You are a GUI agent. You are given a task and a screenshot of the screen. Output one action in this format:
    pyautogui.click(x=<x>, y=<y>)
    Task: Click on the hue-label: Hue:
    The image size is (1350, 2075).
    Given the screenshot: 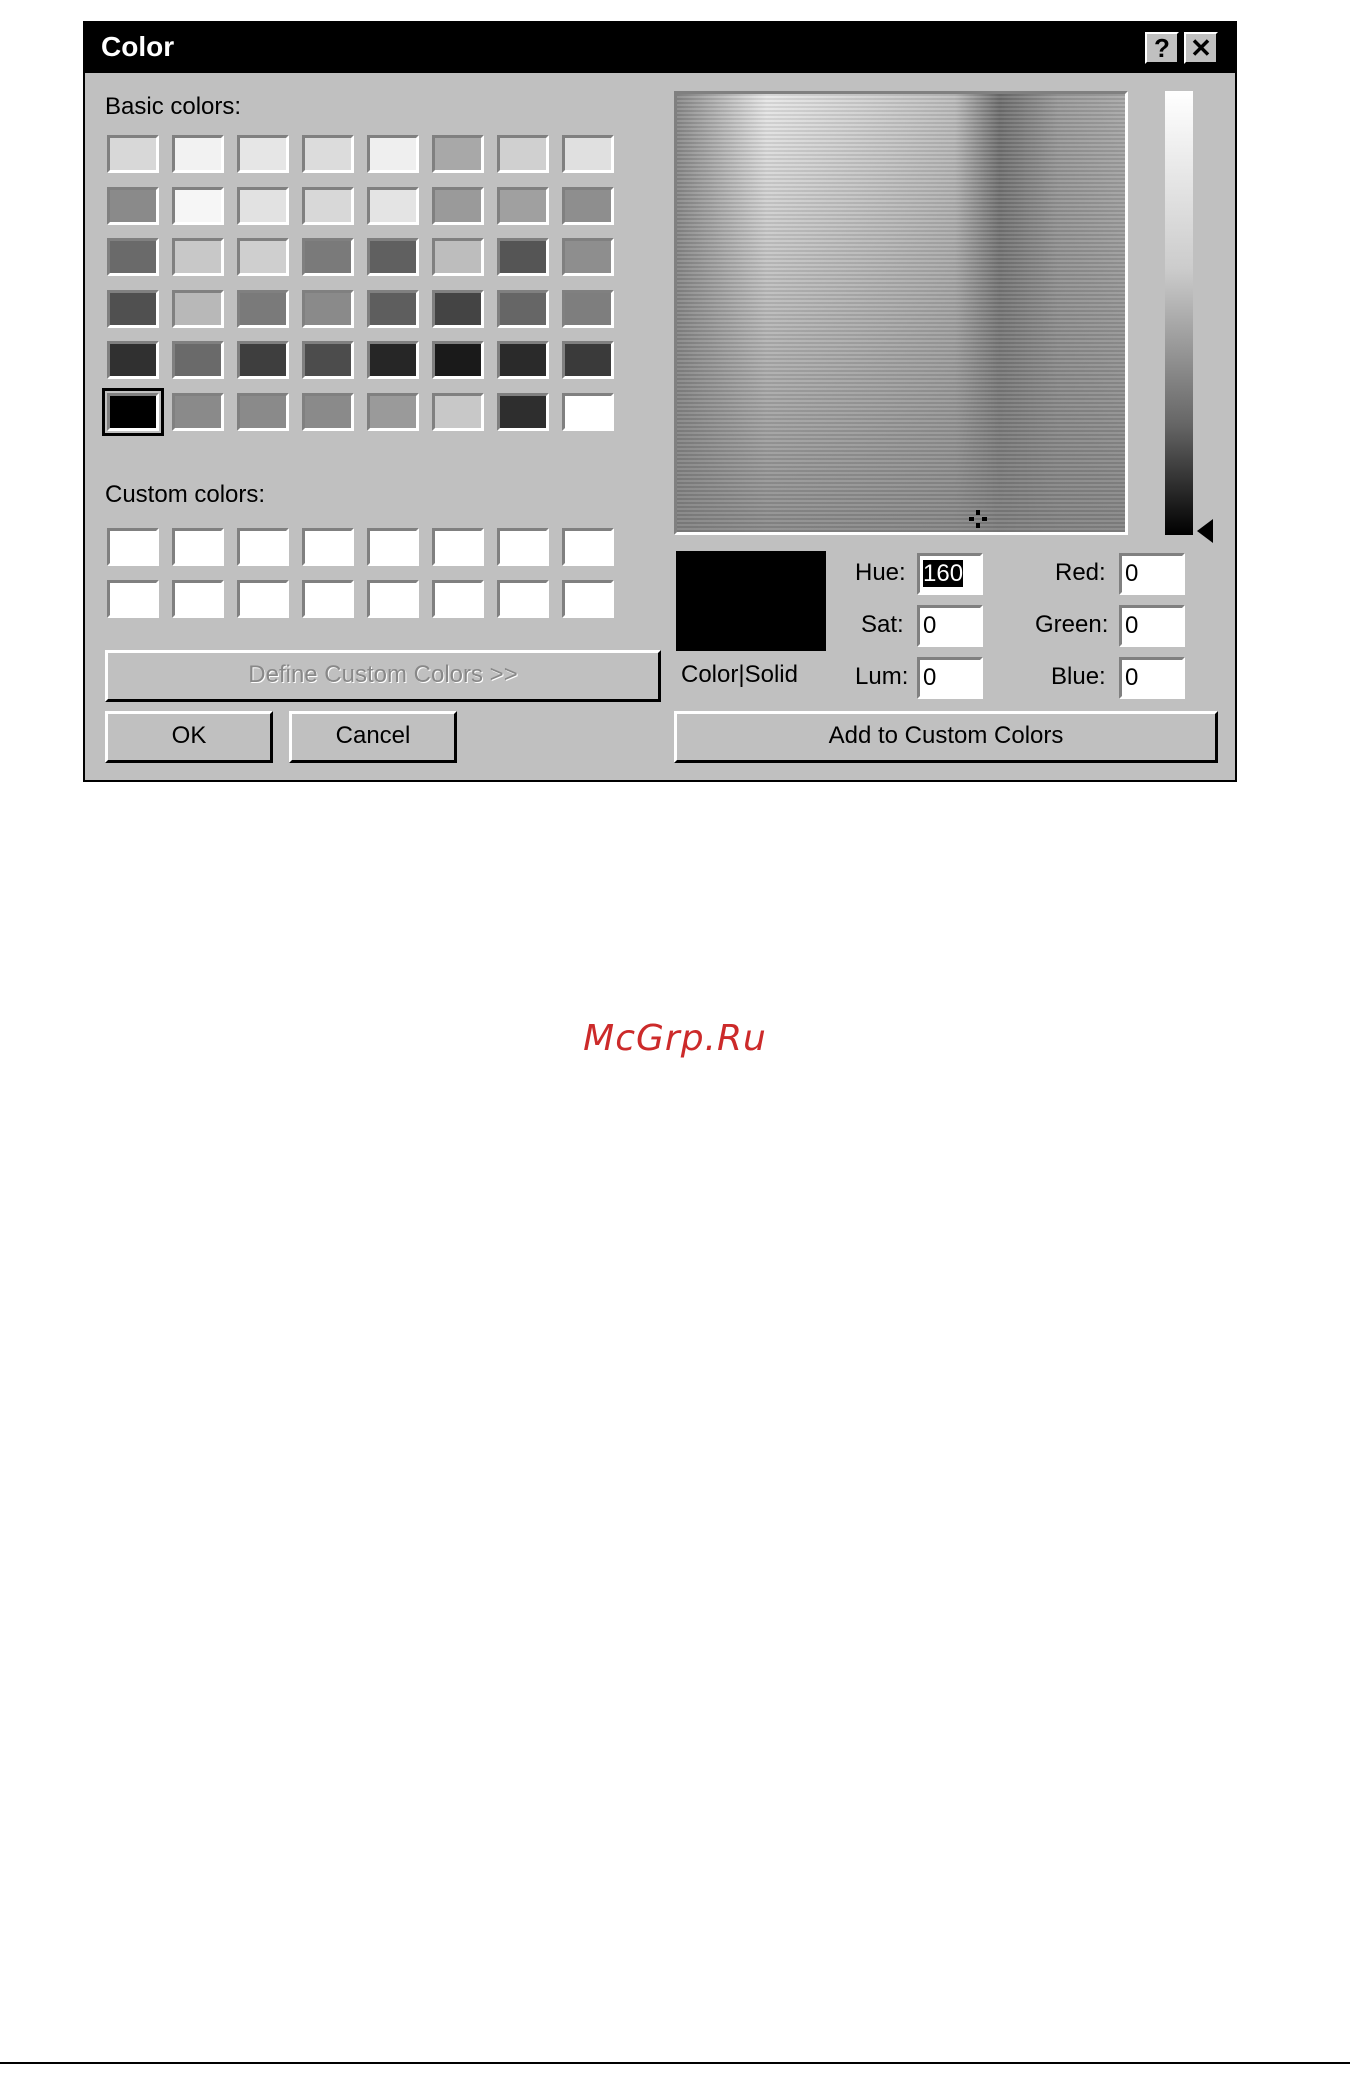 What is the action you would take?
    pyautogui.click(x=880, y=572)
    